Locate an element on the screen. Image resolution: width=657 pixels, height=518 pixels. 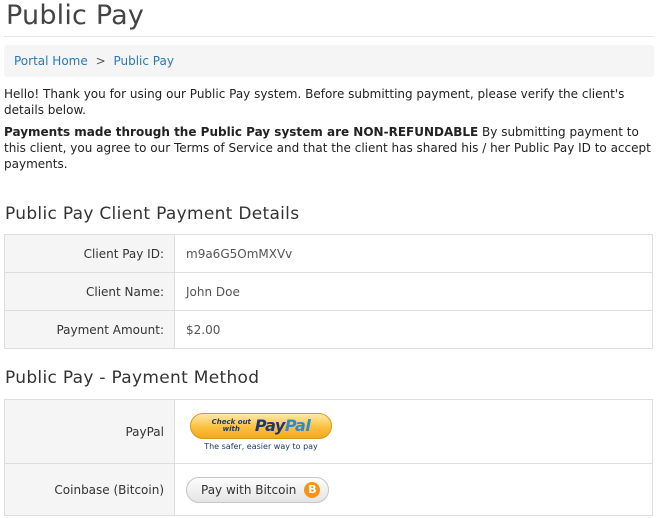
table-row: Coinbase (Bitcoin) Pay with Bitcoin B is located at coordinates (328, 489).